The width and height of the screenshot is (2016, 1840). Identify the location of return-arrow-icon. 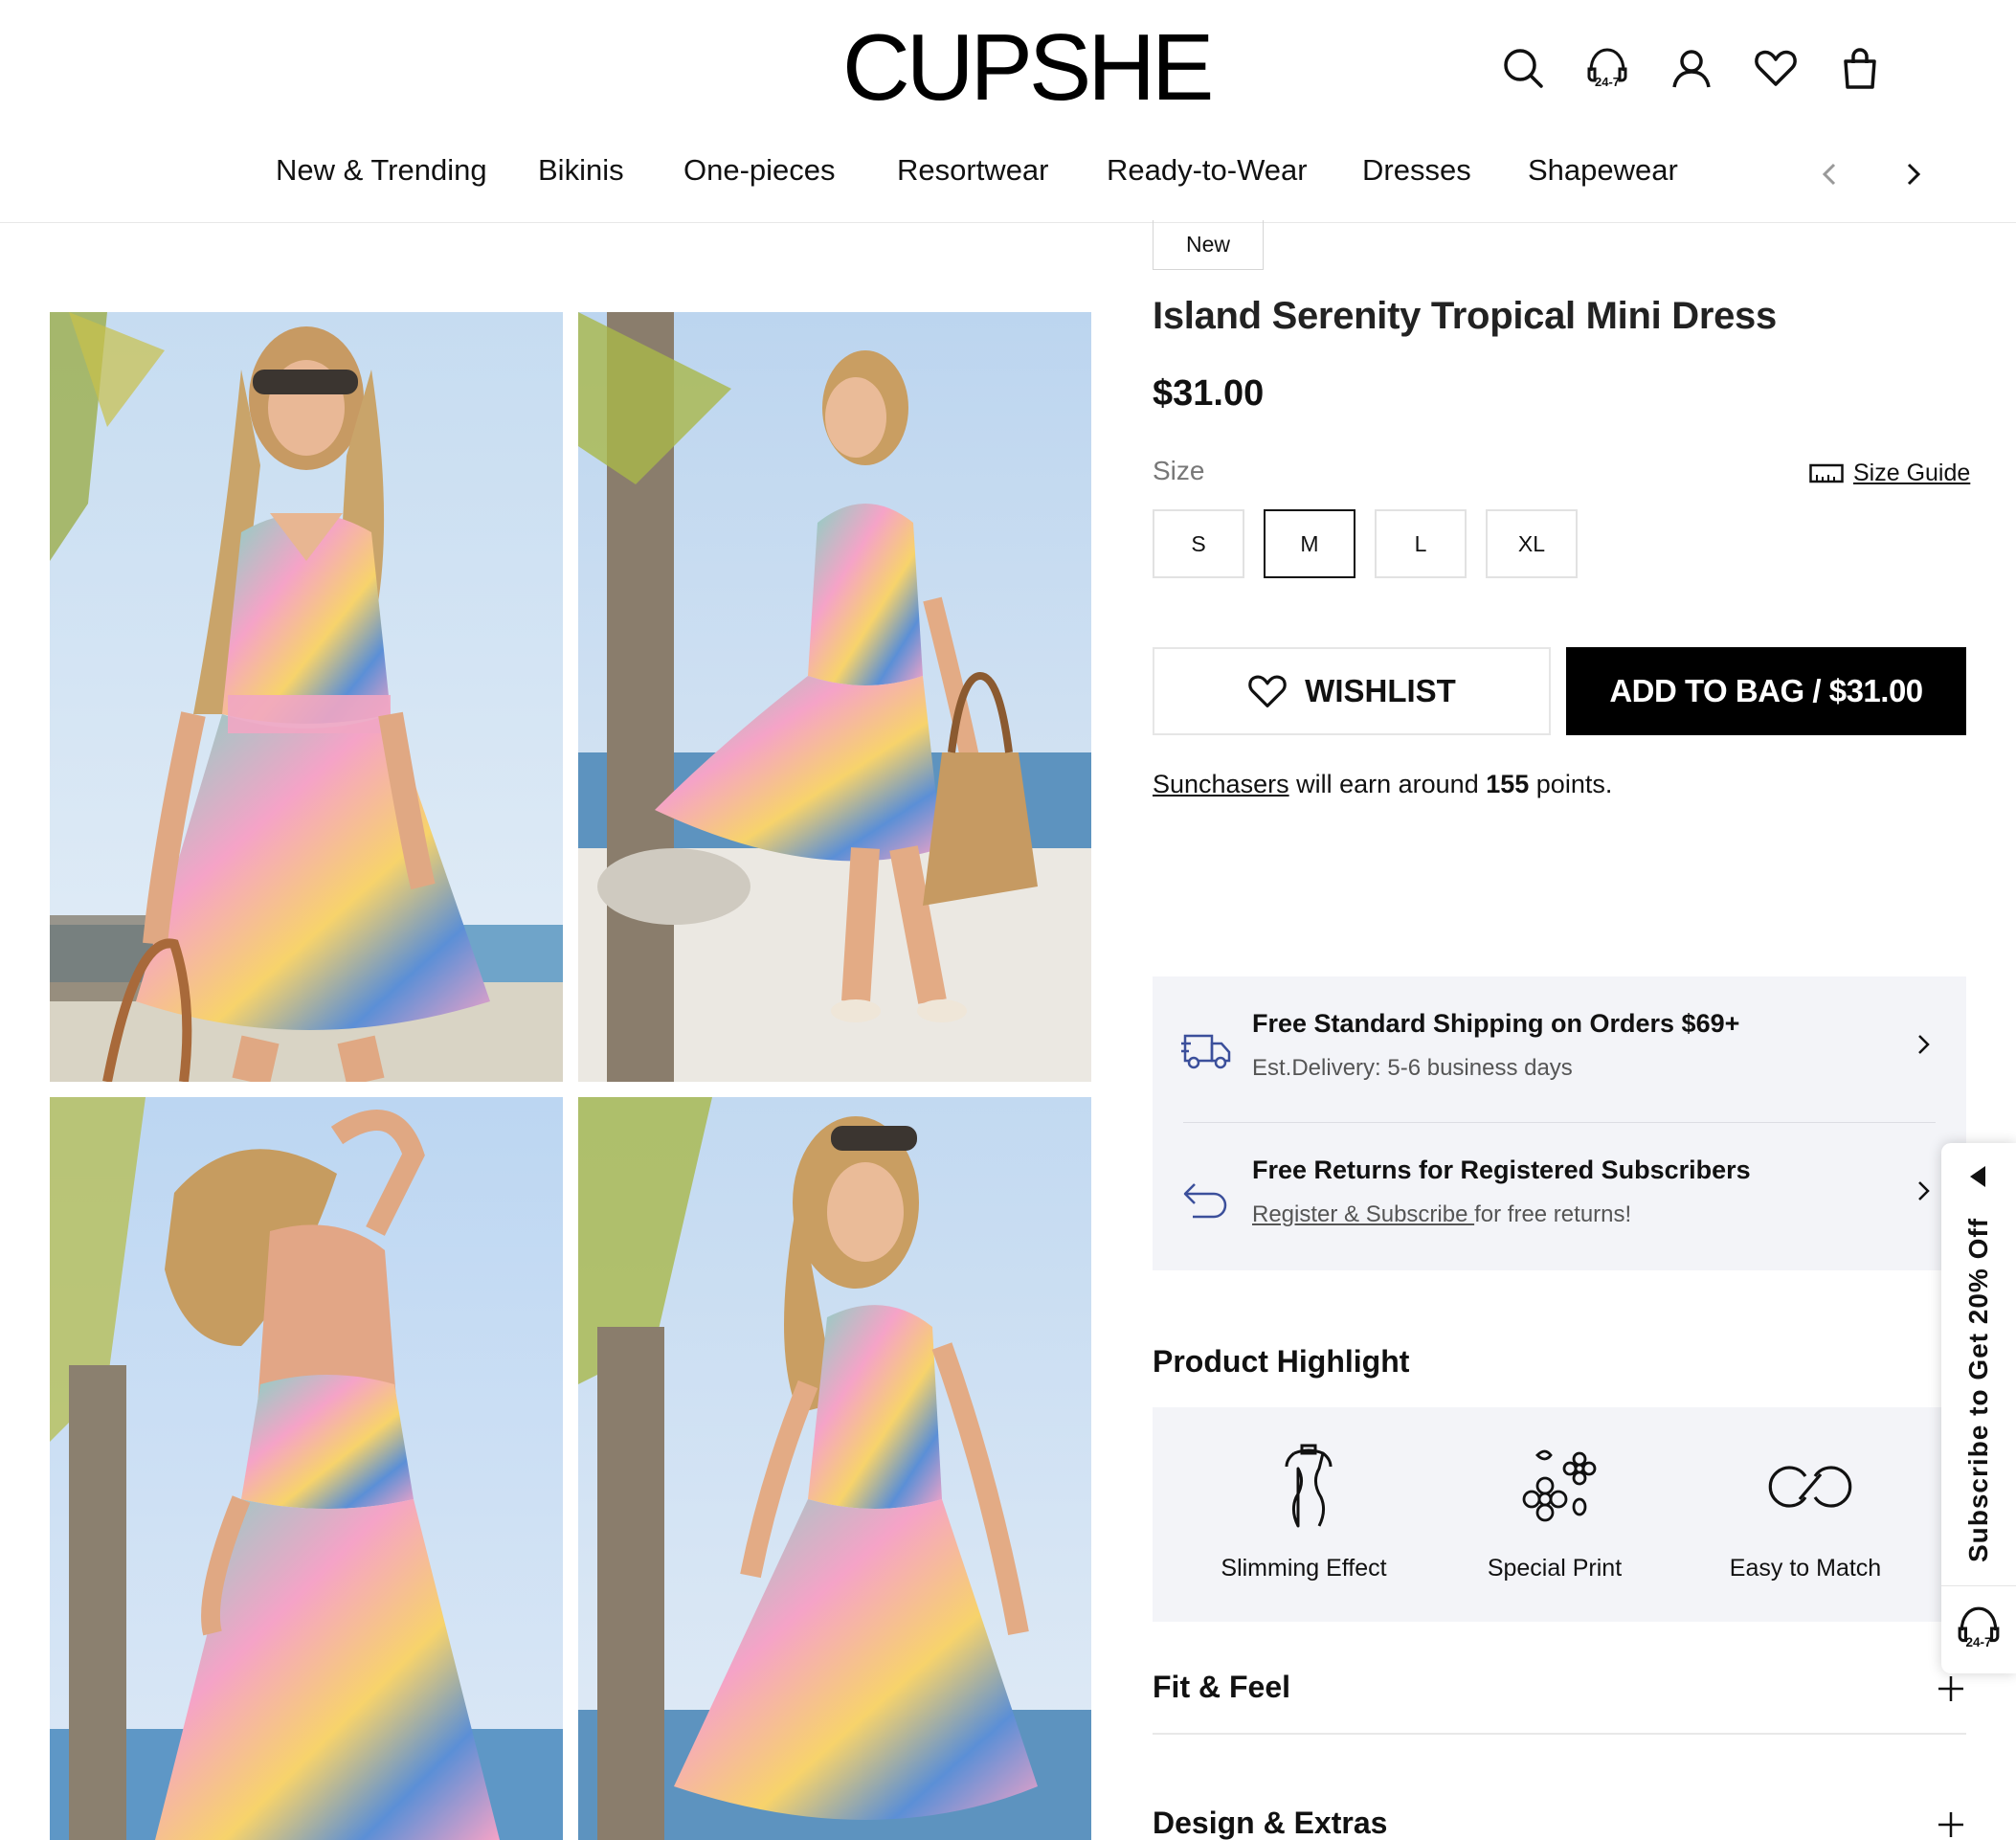
(1205, 1201).